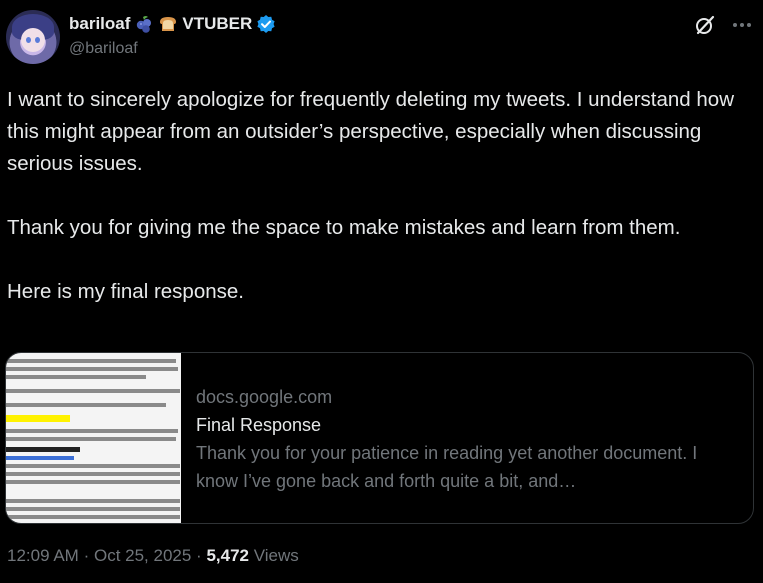 Image resolution: width=763 pixels, height=583 pixels. What do you see at coordinates (742, 25) in the screenshot?
I see `more-icon` at bounding box center [742, 25].